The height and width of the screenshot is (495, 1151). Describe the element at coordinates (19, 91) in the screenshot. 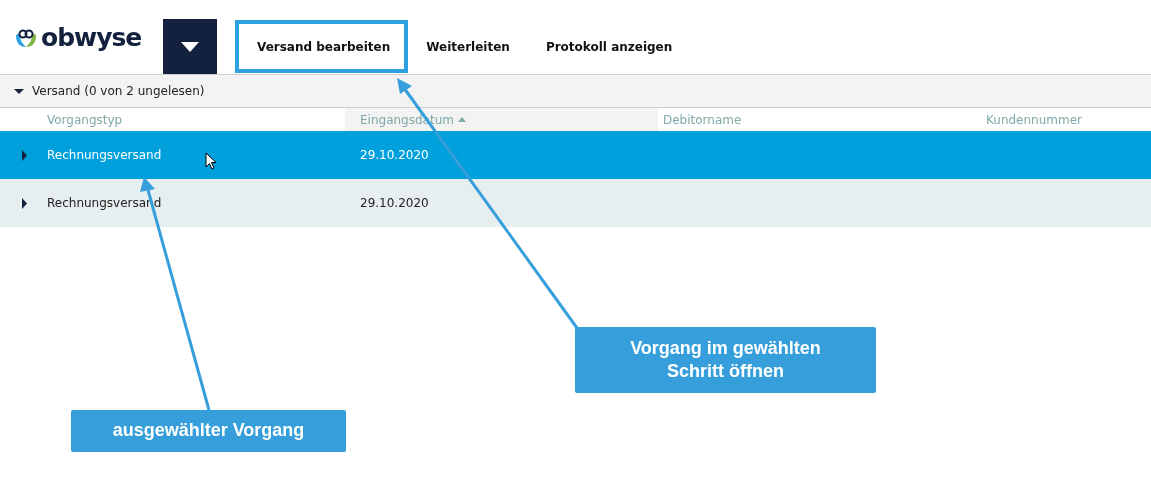

I see `collapse-icon` at that location.